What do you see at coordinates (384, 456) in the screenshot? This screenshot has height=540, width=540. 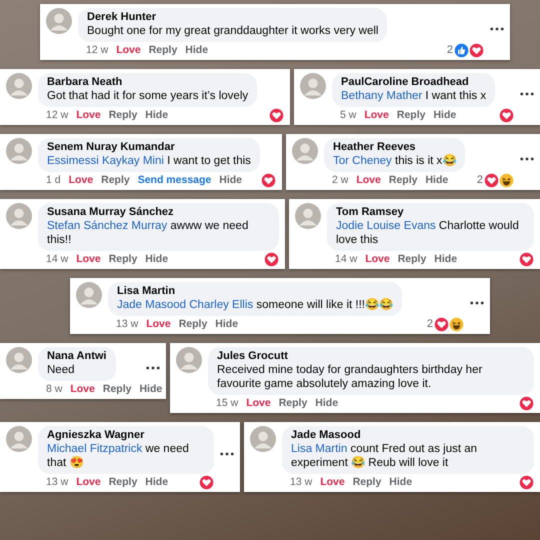 I see `comment-text: Lisa Martin count Fred out as just an experiment 😂 Reub will love it` at bounding box center [384, 456].